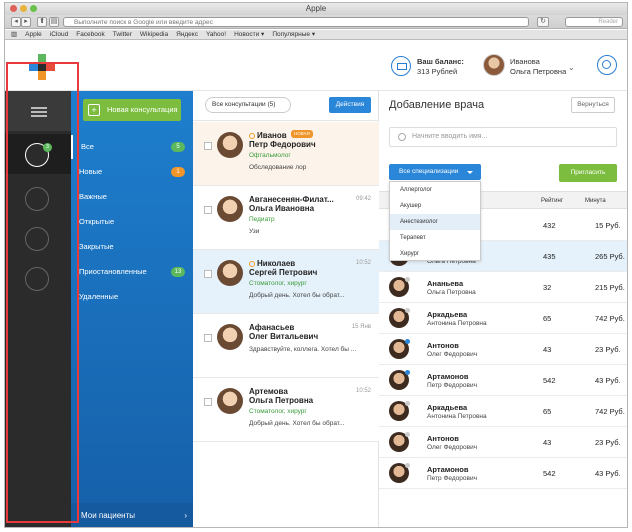 Image resolution: width=632 pixels, height=532 pixels. What do you see at coordinates (14, 34) in the screenshot?
I see `bookmarks-grid-icon: ▥` at bounding box center [14, 34].